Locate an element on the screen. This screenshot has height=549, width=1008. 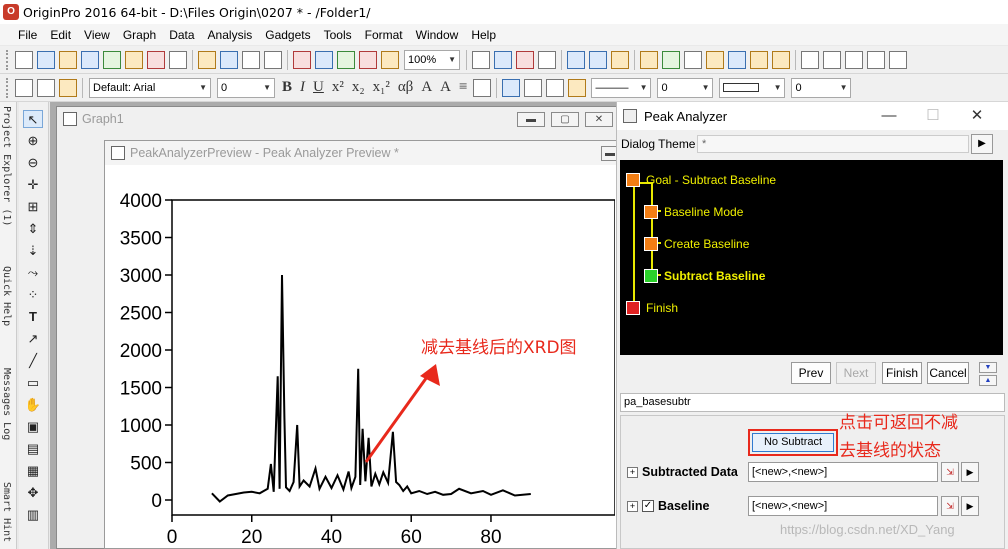
fill-width-combo: 0 ▼ is located at coordinates (821, 87).